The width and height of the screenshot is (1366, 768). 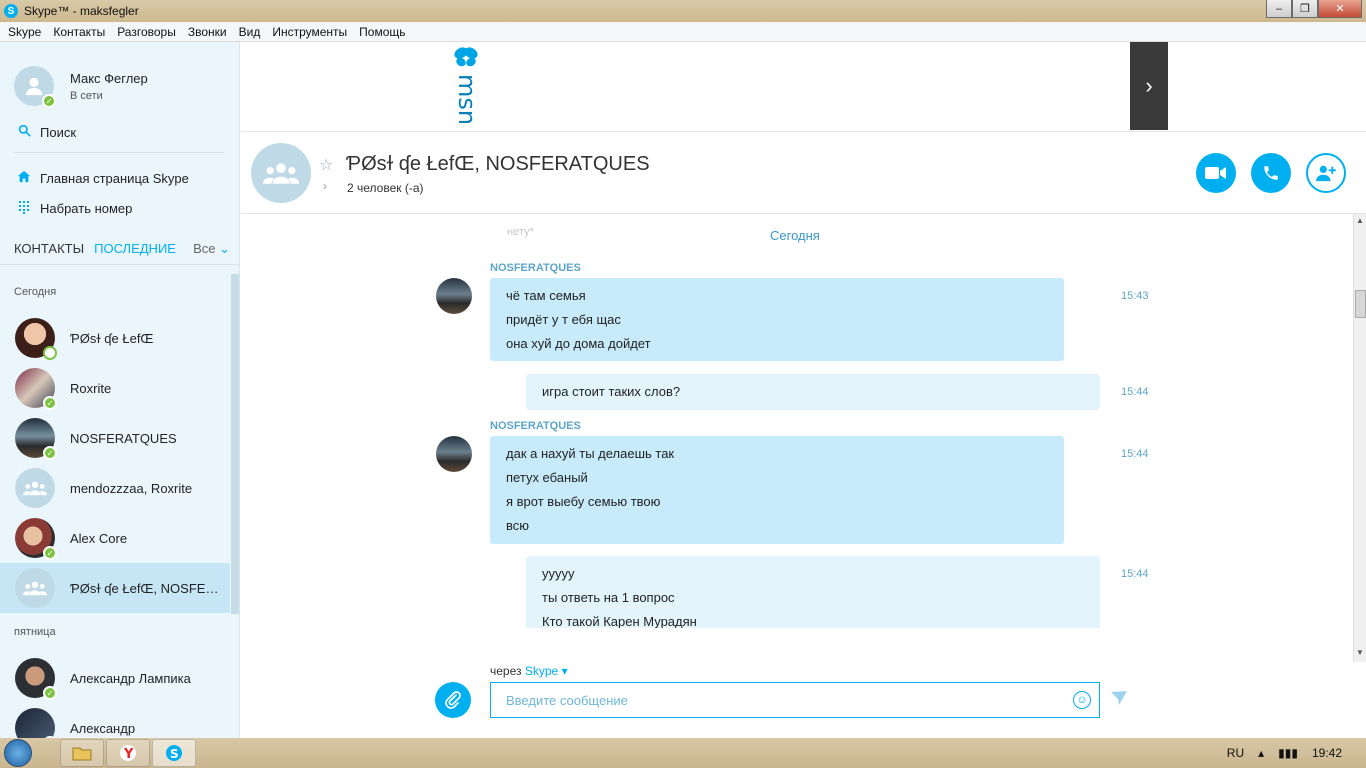 What do you see at coordinates (1082, 700) in the screenshot?
I see `emoticon-icon: ☺` at bounding box center [1082, 700].